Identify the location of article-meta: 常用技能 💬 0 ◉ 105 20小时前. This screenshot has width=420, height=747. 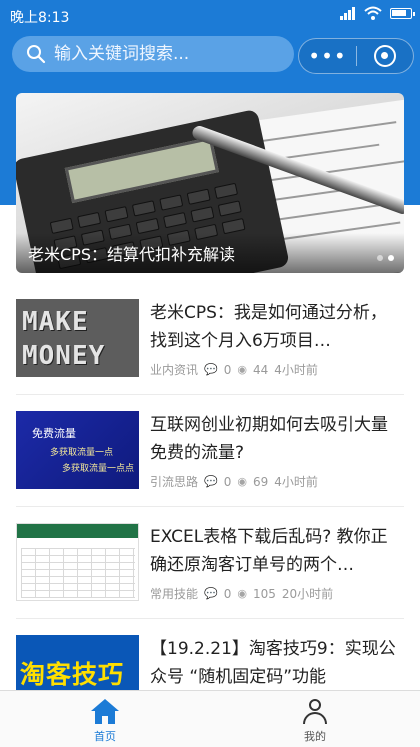
(241, 593).